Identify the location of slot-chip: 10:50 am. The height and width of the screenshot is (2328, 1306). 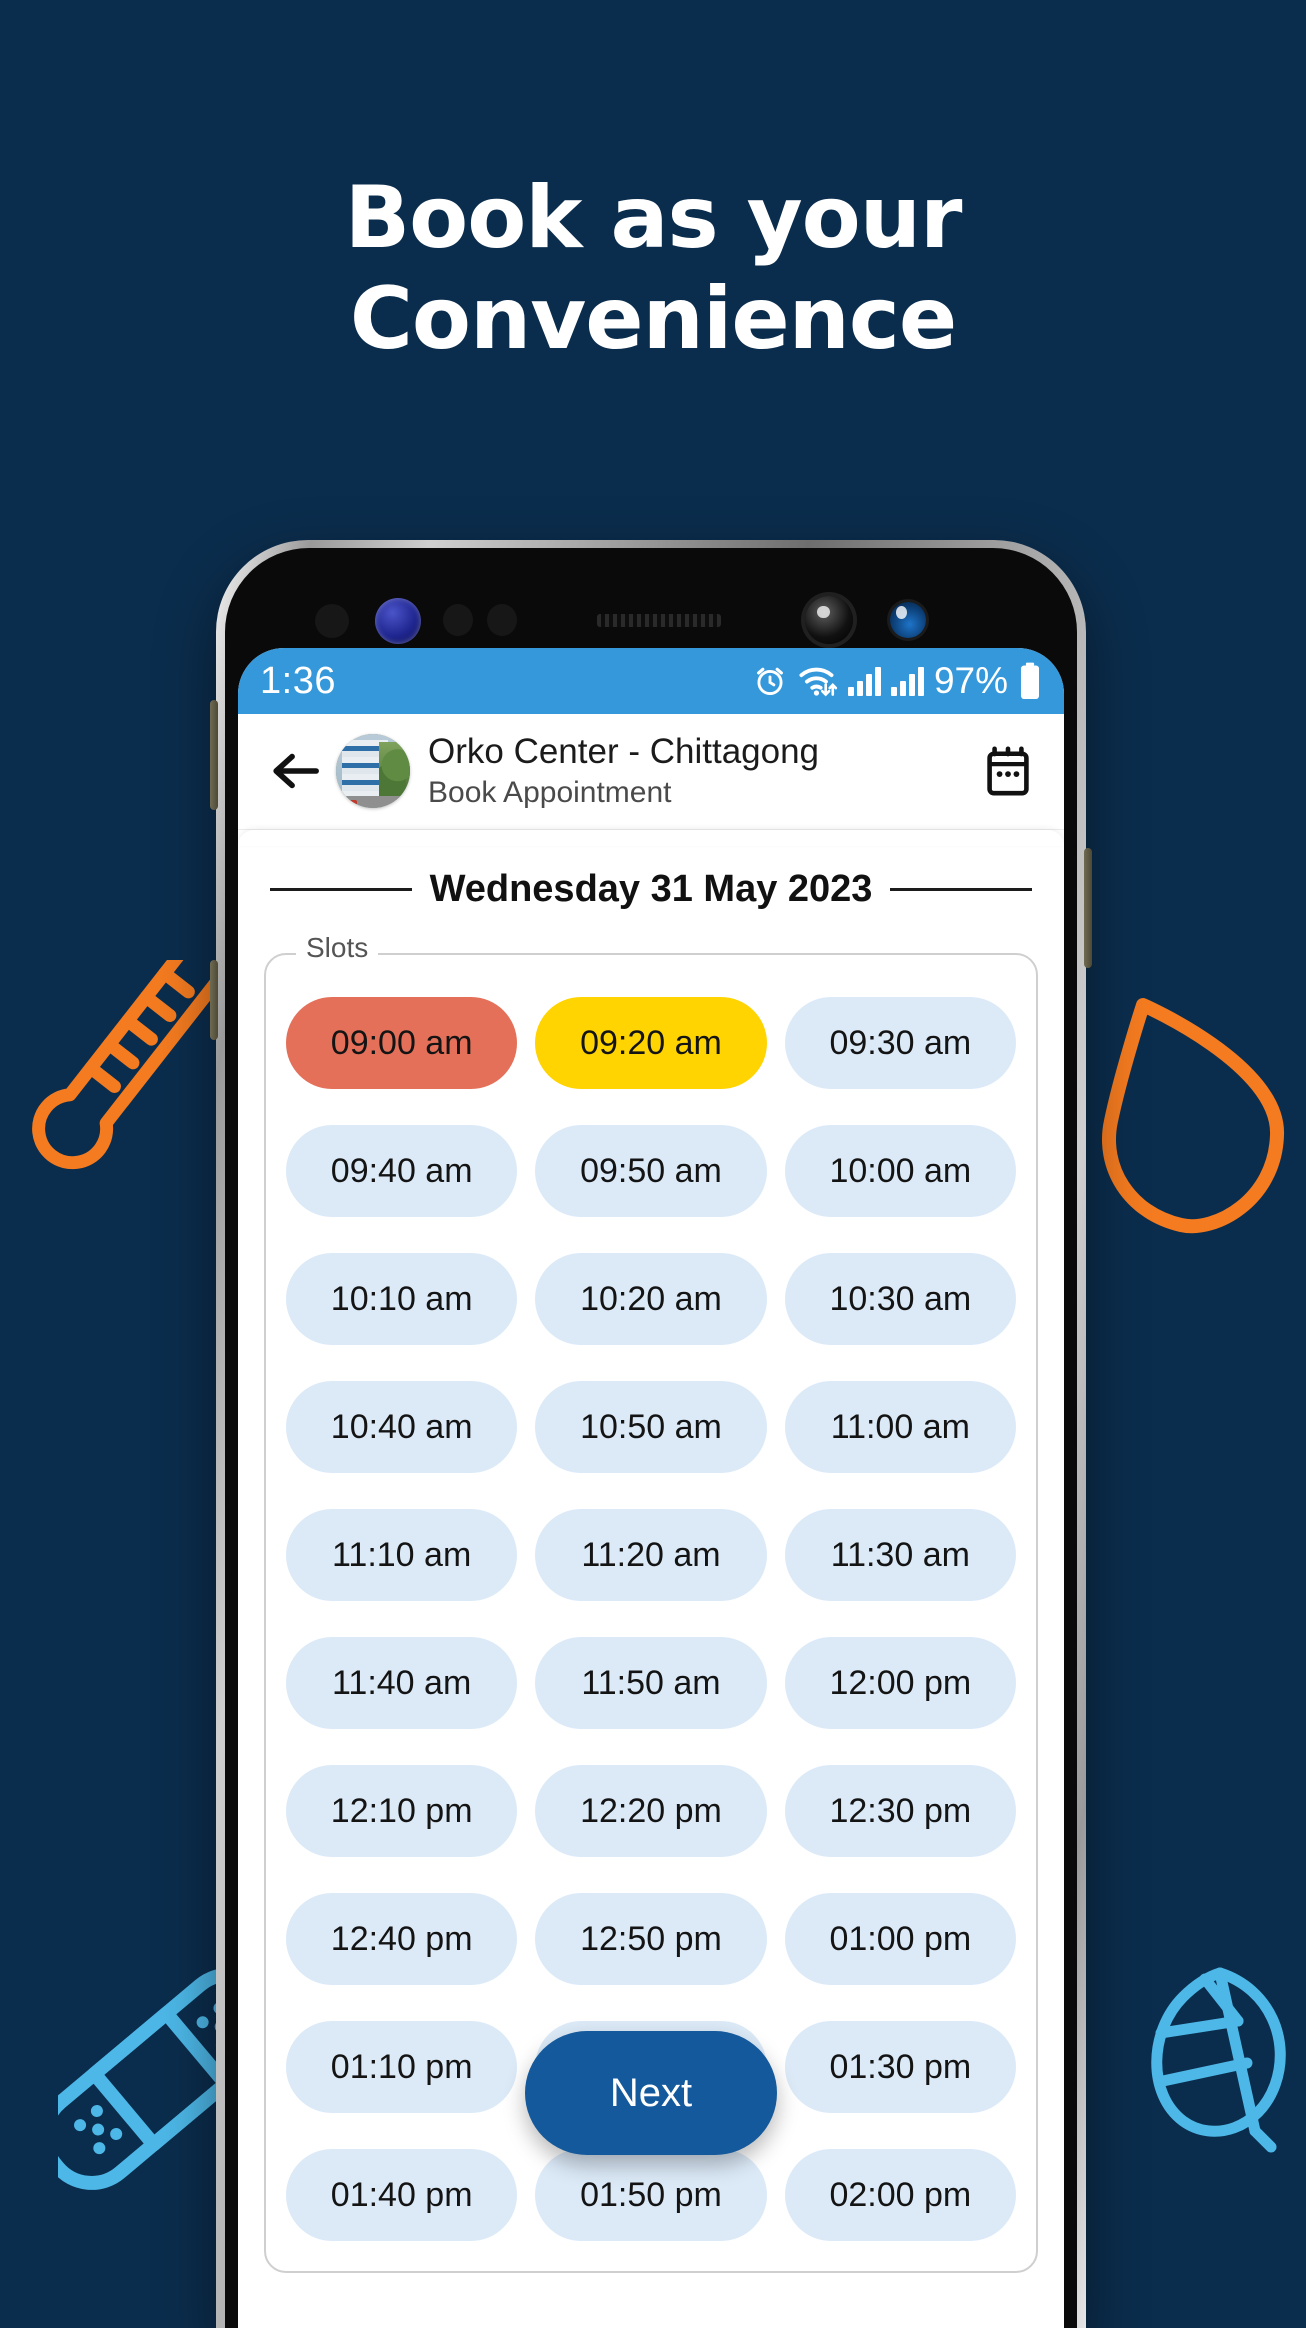
(651, 1427).